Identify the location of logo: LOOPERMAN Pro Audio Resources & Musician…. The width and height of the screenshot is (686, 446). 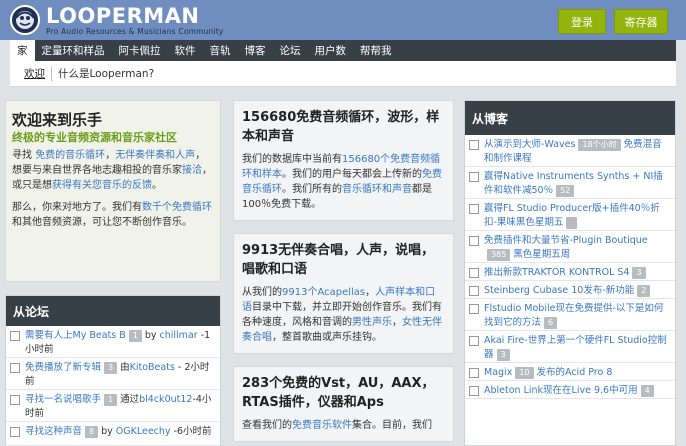
(117, 20).